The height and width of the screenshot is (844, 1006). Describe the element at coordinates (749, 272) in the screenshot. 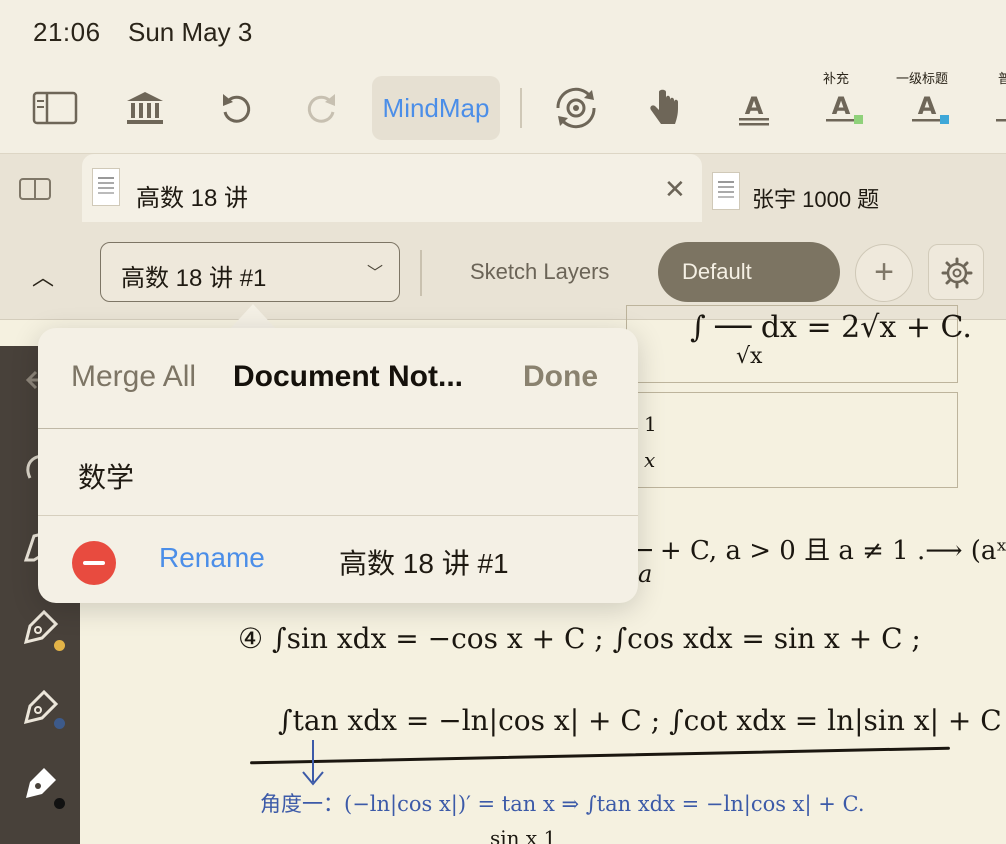

I see `default-layer-button: Default` at that location.